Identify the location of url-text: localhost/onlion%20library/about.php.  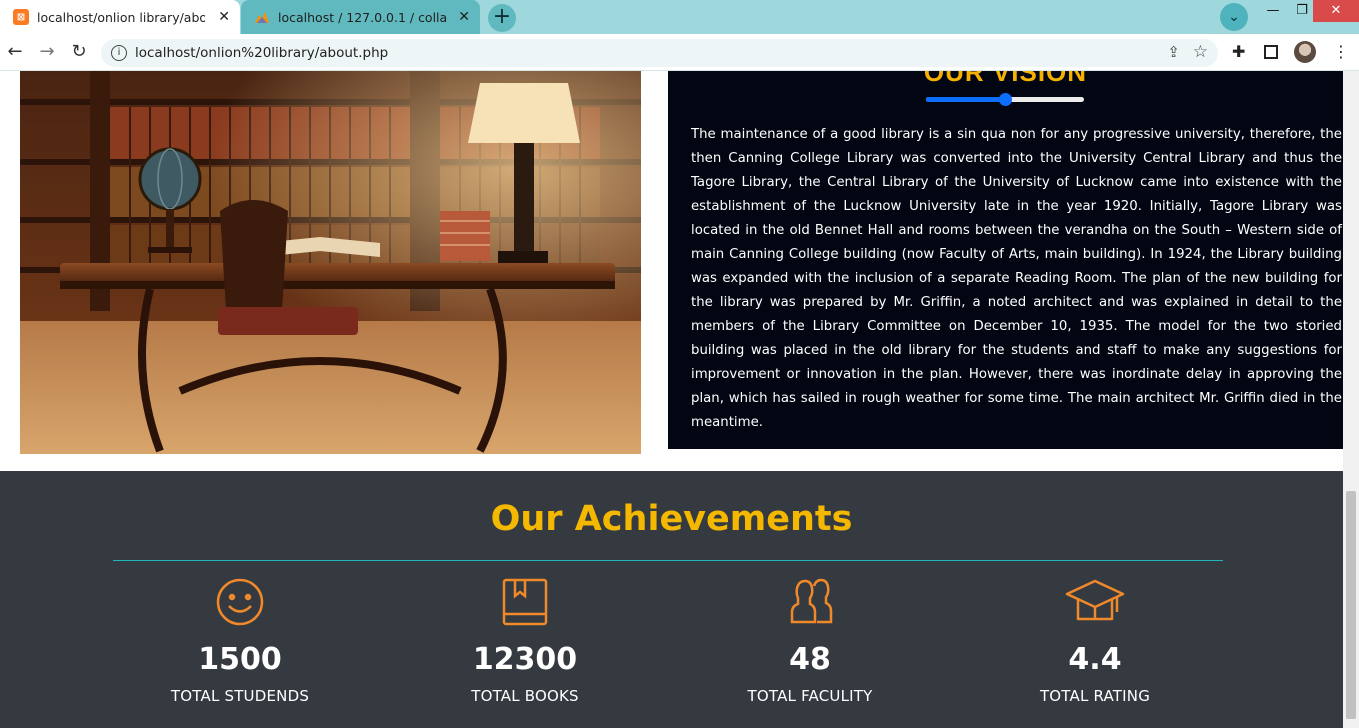
(261, 53).